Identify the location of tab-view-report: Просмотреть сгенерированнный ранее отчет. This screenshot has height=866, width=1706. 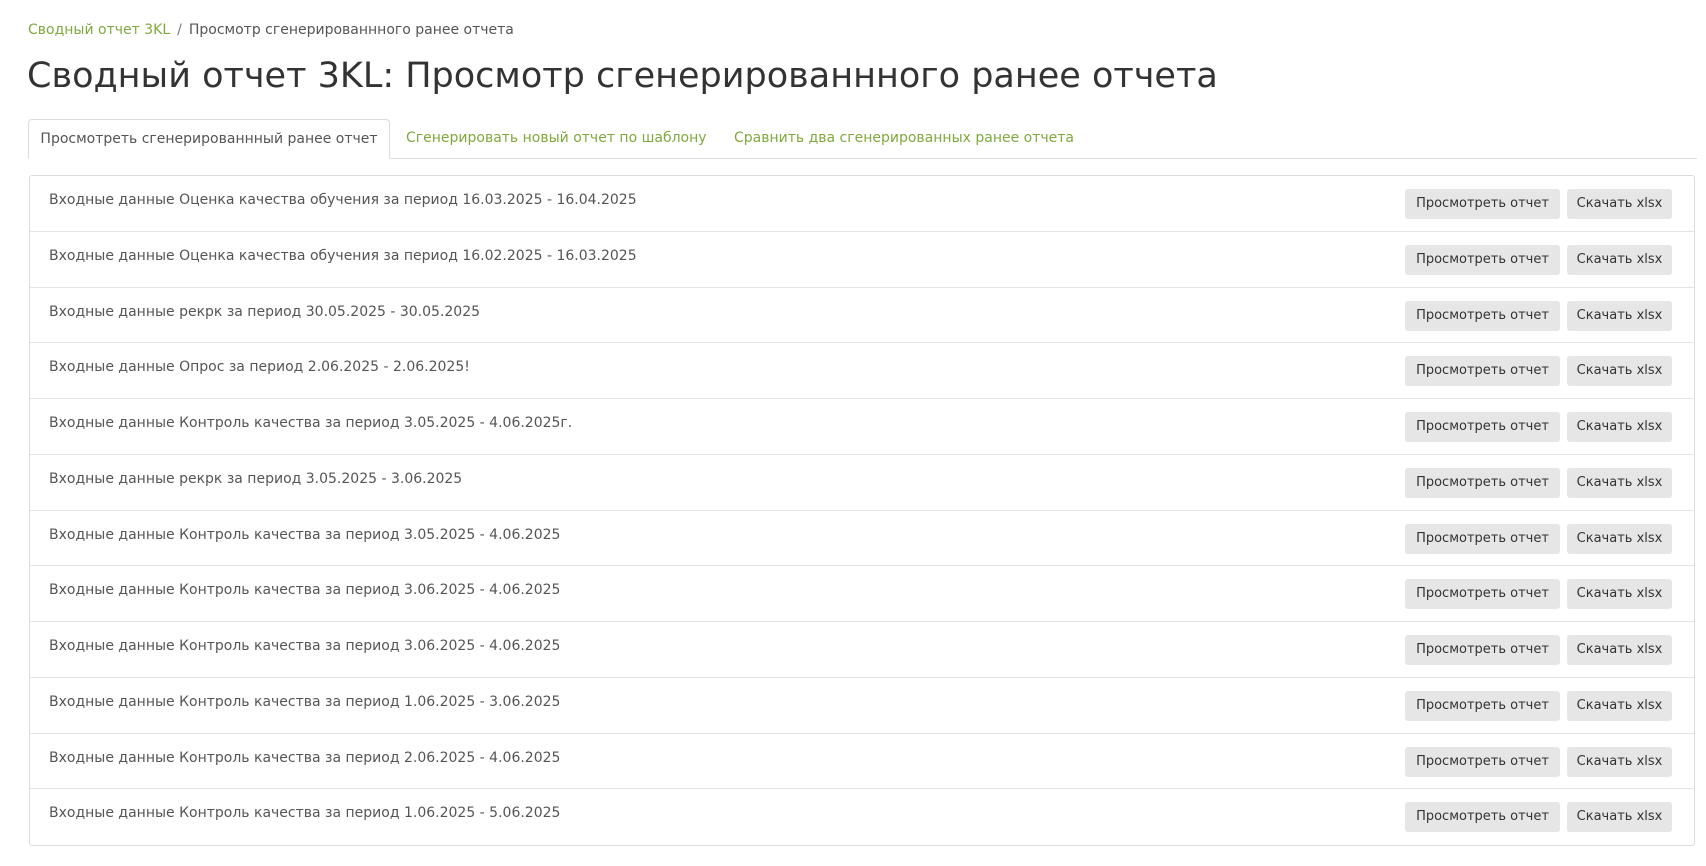
(209, 139).